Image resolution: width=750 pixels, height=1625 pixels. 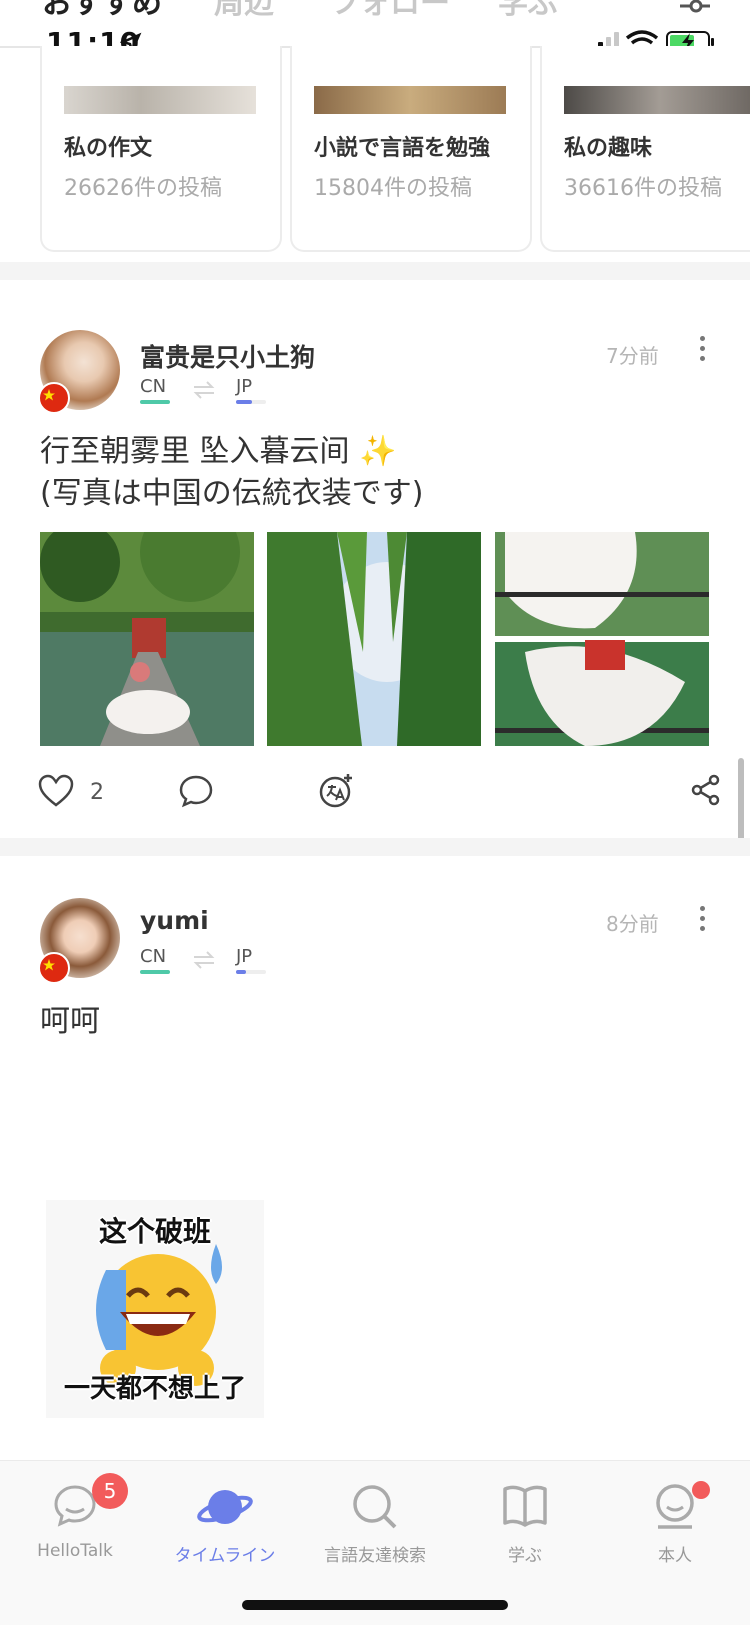 What do you see at coordinates (102, 11) in the screenshot?
I see `tab-recommended: おすすめ` at bounding box center [102, 11].